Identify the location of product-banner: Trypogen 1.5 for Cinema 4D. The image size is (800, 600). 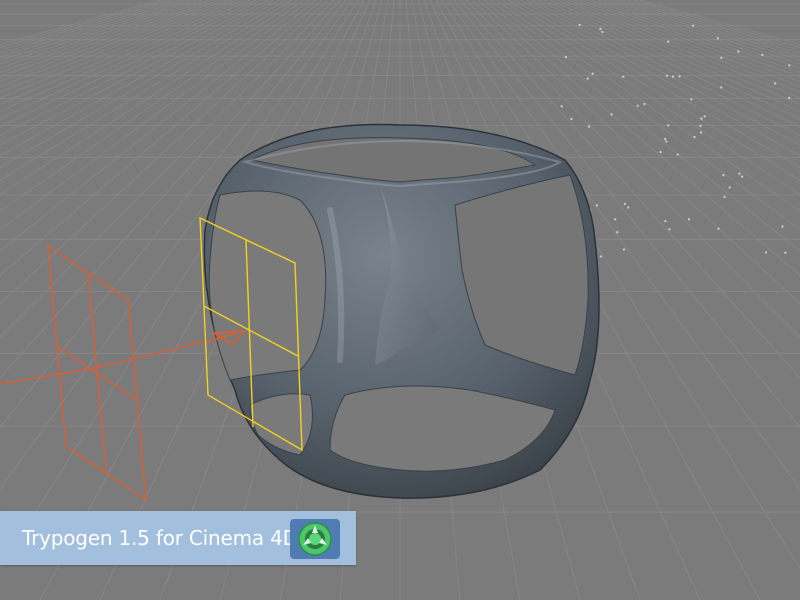
(178, 538).